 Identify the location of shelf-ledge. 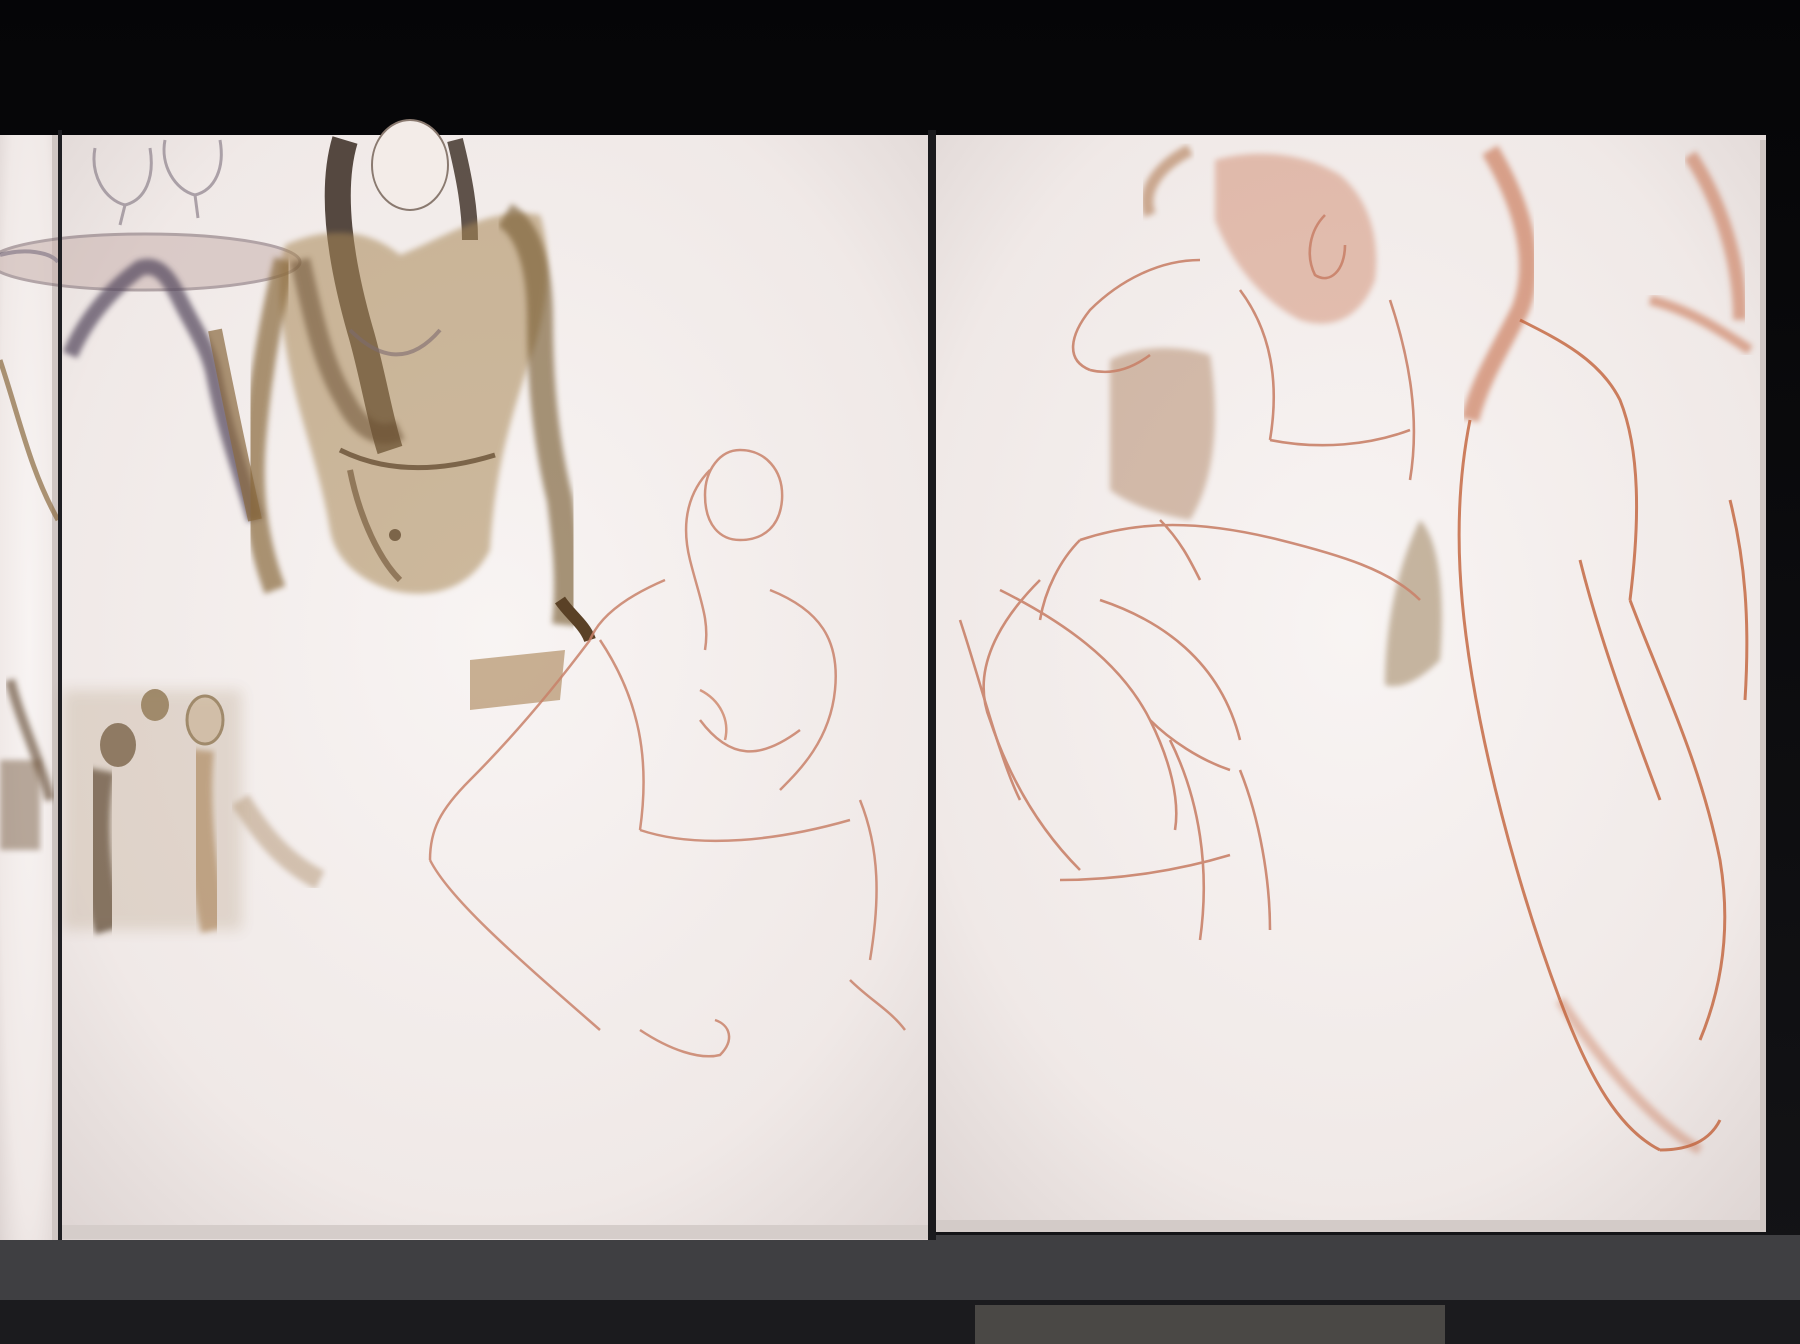
(900, 1270).